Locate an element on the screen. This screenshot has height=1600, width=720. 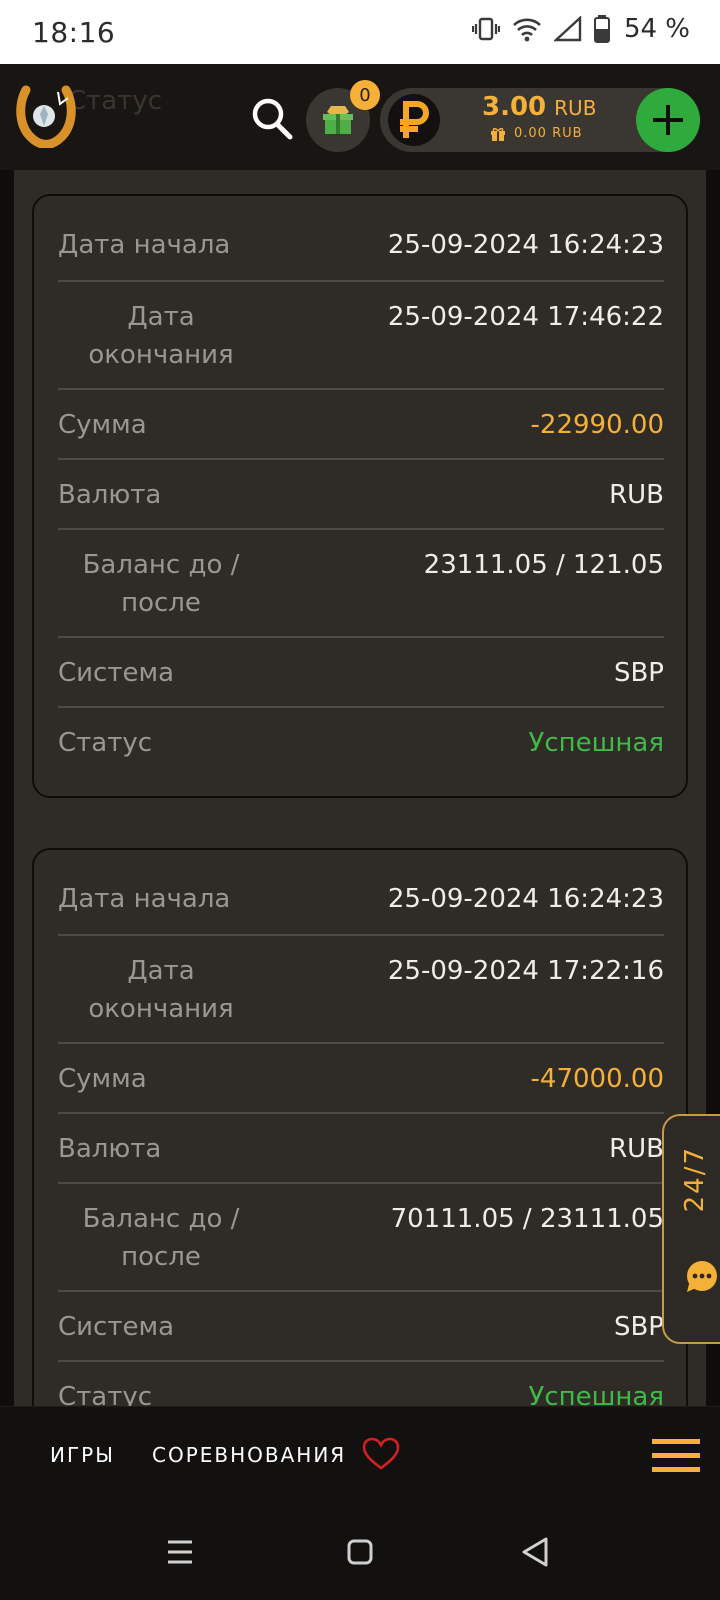
bottom-navigation: ИГРЫ СОРЕВНОВАНИЯ is located at coordinates (360, 1456).